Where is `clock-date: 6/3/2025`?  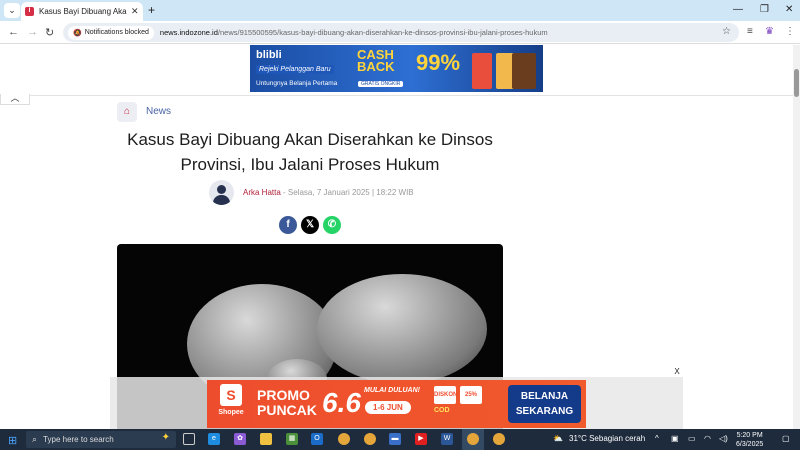
clock-date: 6/3/2025 is located at coordinates (750, 444).